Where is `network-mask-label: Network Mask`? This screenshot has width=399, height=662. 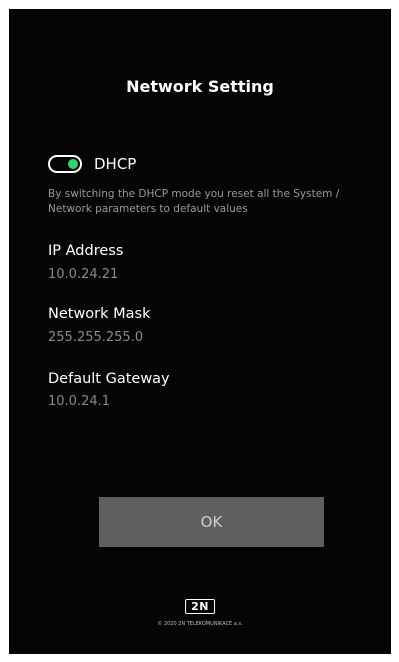
network-mask-label: Network Mask is located at coordinates (99, 314).